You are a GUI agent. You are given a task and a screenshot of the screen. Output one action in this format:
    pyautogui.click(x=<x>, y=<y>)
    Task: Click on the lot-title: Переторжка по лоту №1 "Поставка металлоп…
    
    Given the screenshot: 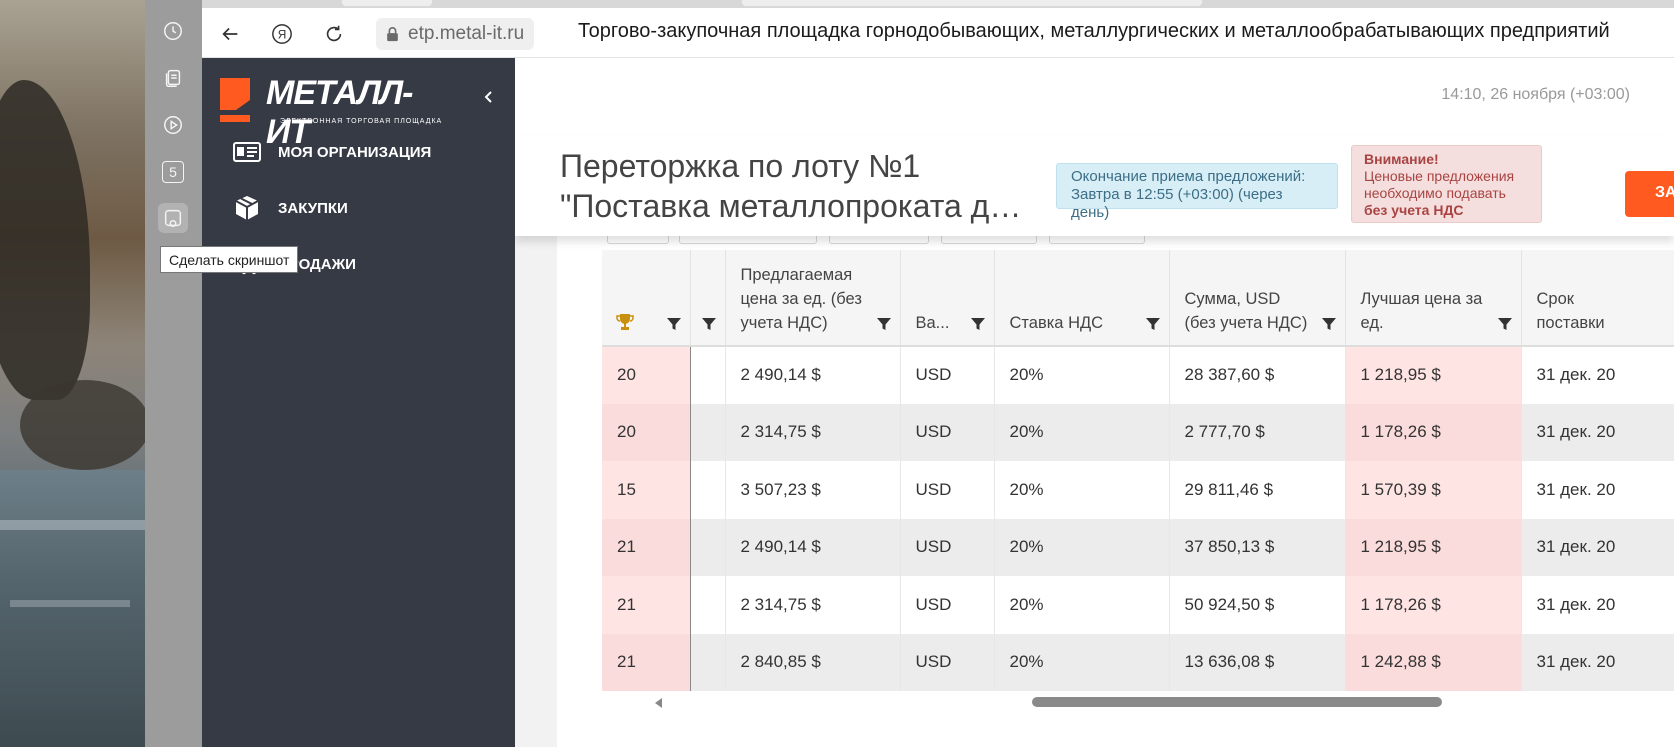 What is the action you would take?
    pyautogui.click(x=795, y=186)
    